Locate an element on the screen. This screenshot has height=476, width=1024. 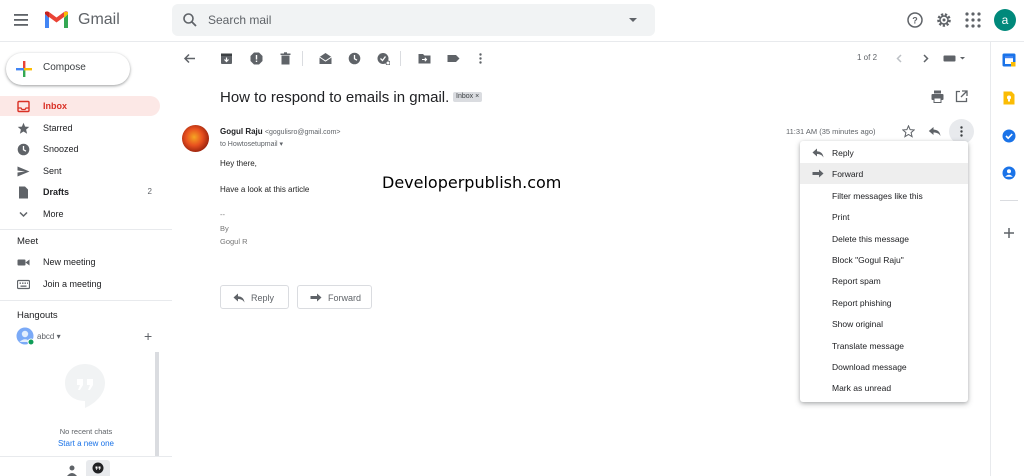
archive-icon is located at coordinates (226, 58).